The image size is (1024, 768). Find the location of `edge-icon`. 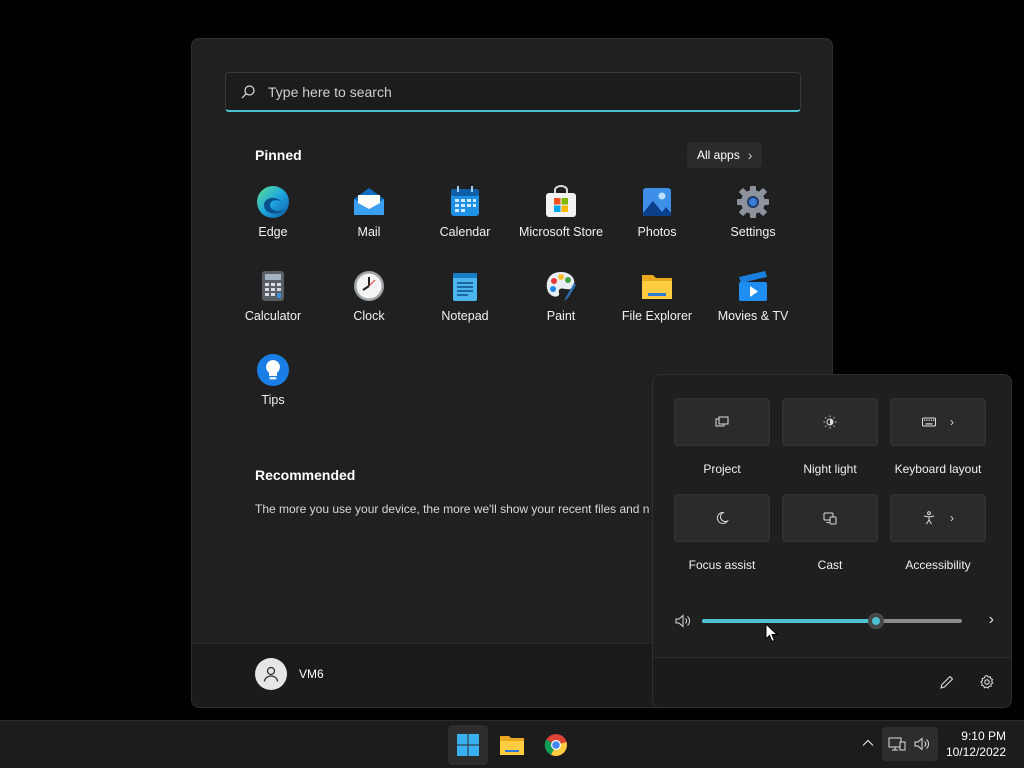

edge-icon is located at coordinates (273, 202).